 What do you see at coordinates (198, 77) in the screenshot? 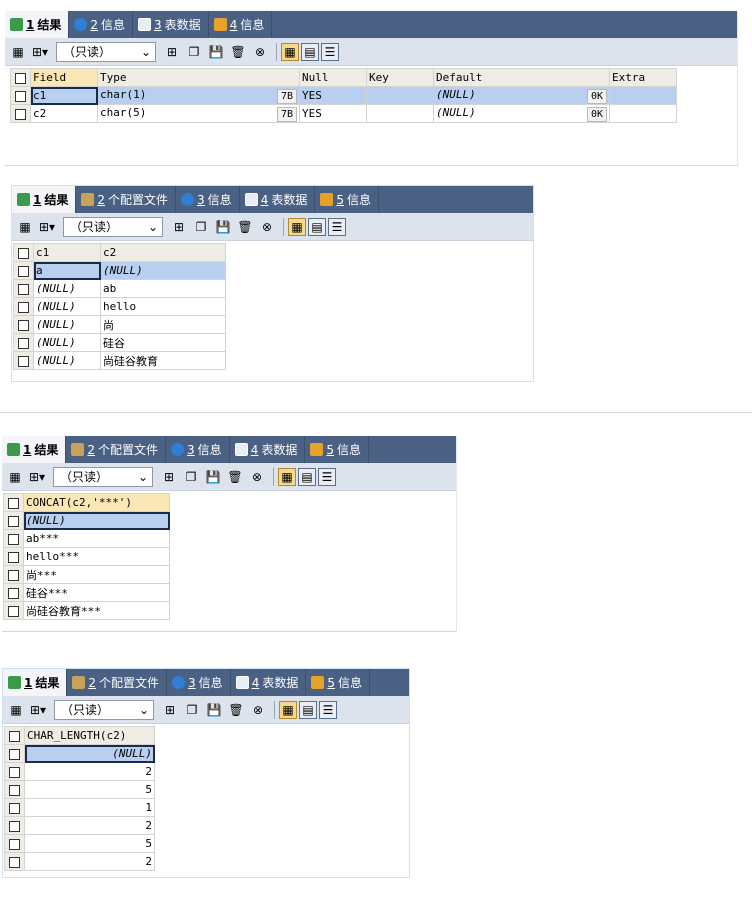
I see `column-header: Type` at bounding box center [198, 77].